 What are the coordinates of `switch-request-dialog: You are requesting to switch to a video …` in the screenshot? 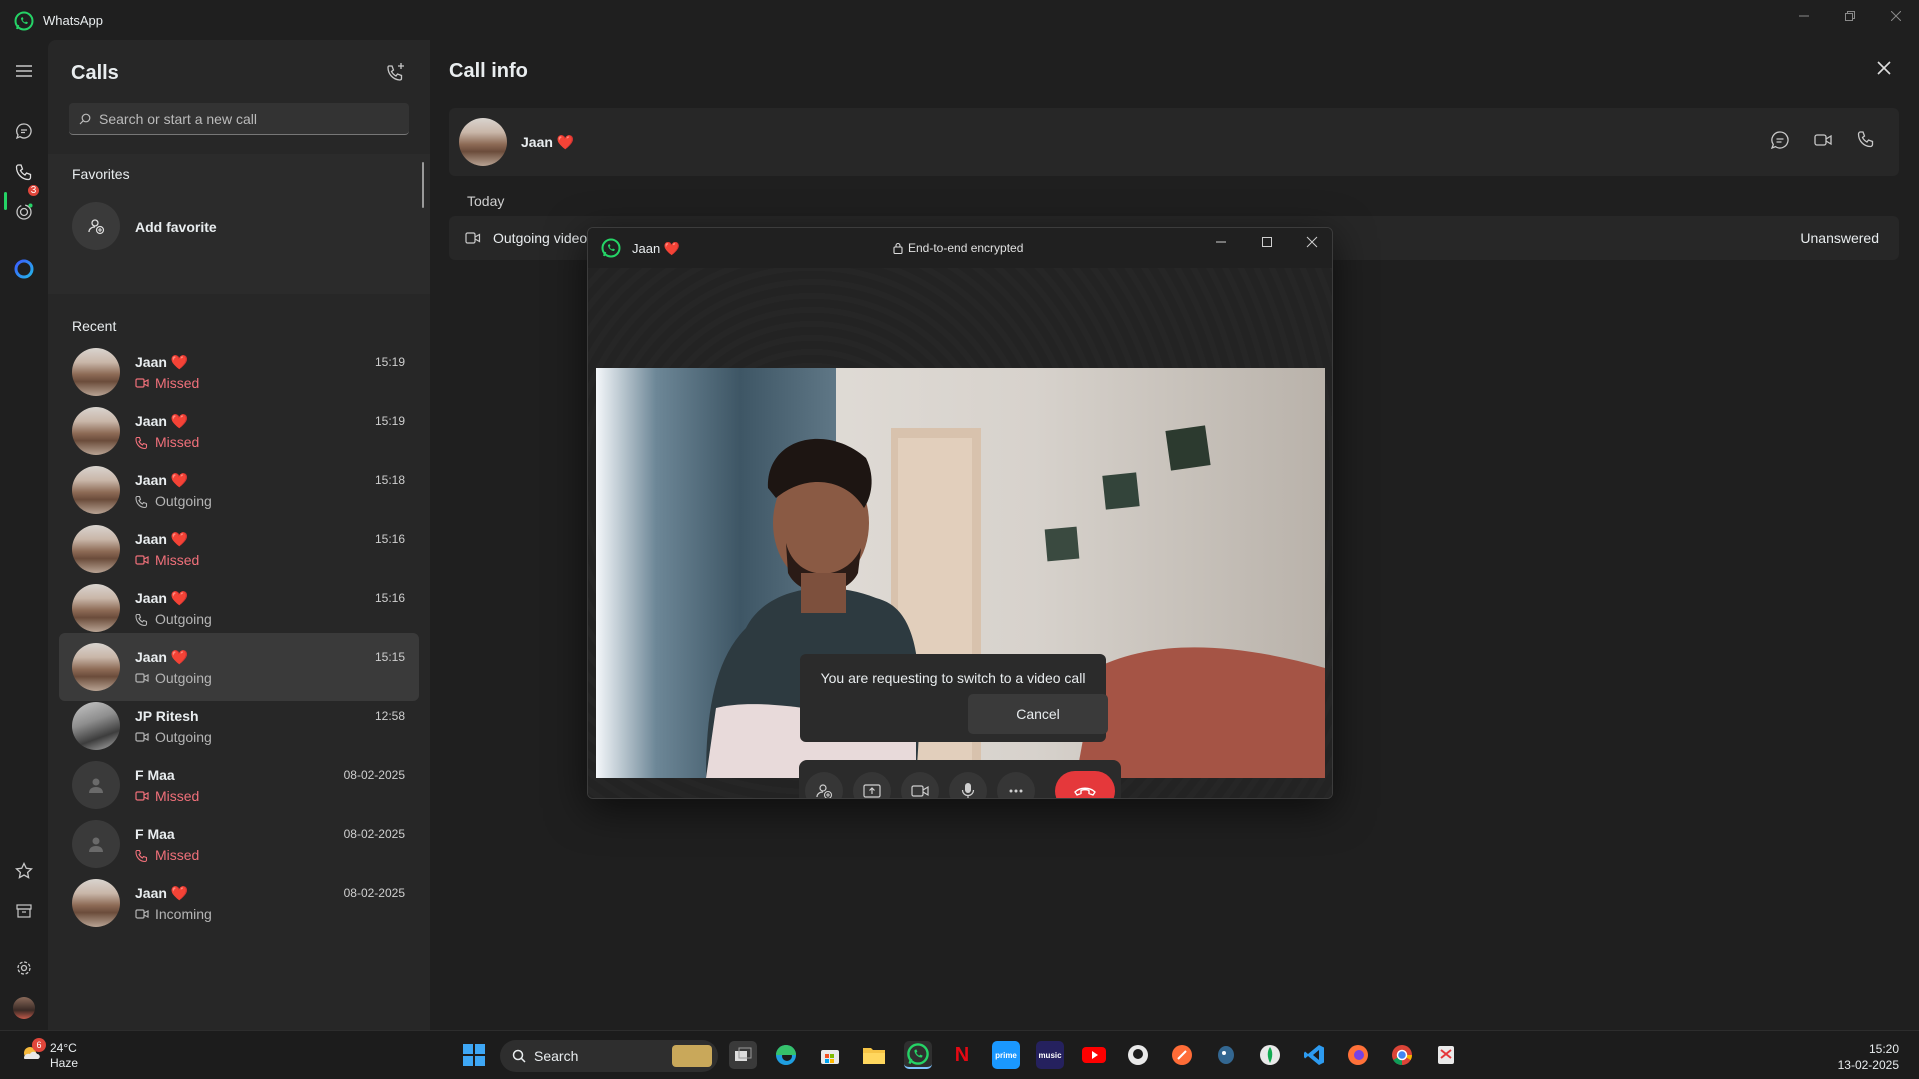 It's located at (954, 698).